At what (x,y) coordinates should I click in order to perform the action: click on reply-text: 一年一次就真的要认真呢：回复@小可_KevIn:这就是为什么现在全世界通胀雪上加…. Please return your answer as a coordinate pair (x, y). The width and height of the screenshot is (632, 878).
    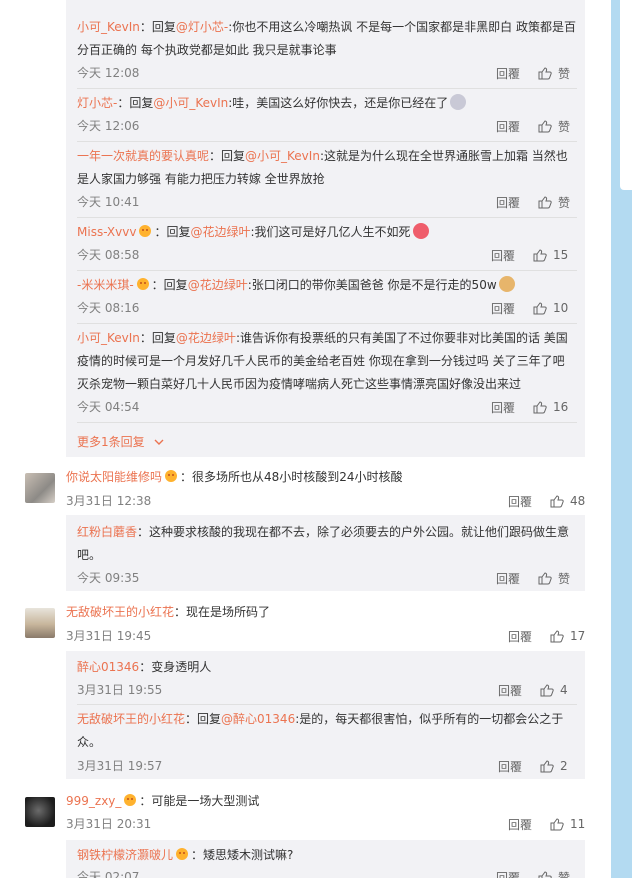
    Looking at the image, I should click on (322, 167).